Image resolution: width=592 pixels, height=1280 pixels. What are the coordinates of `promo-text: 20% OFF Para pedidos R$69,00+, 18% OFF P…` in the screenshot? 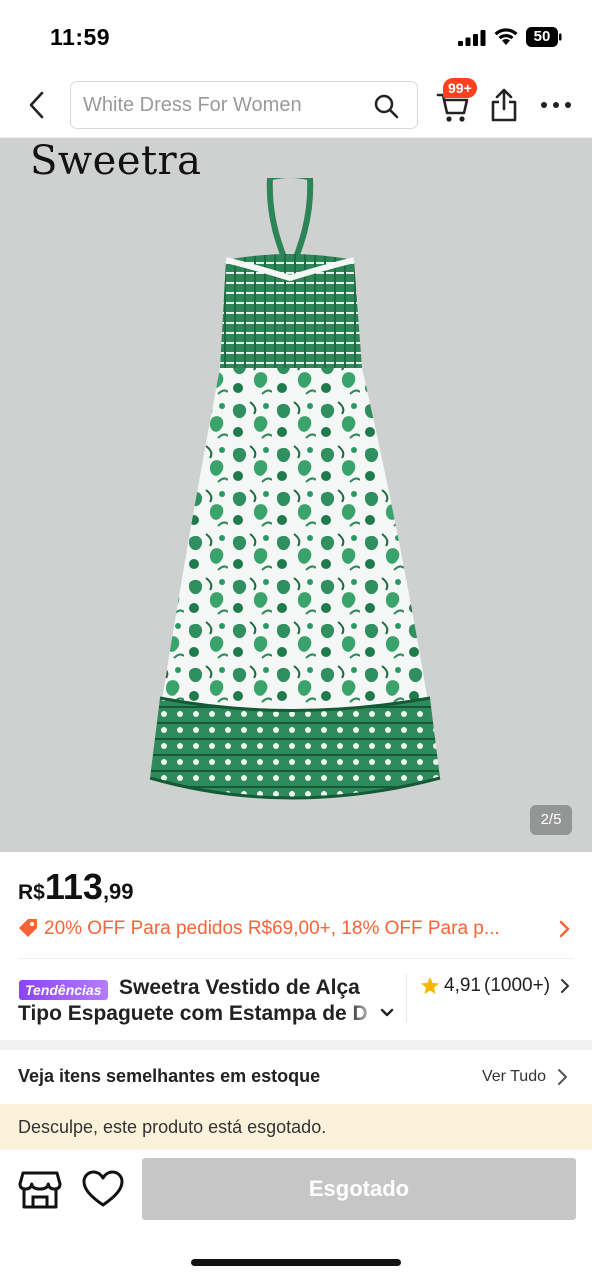 It's located at (272, 928).